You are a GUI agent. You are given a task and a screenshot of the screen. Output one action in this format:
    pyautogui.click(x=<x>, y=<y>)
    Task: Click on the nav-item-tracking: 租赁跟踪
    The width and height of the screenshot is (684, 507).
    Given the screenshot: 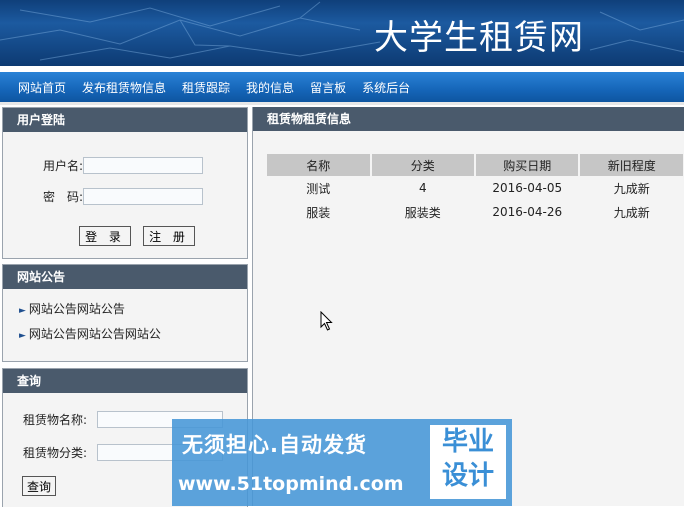 What is the action you would take?
    pyautogui.click(x=206, y=87)
    